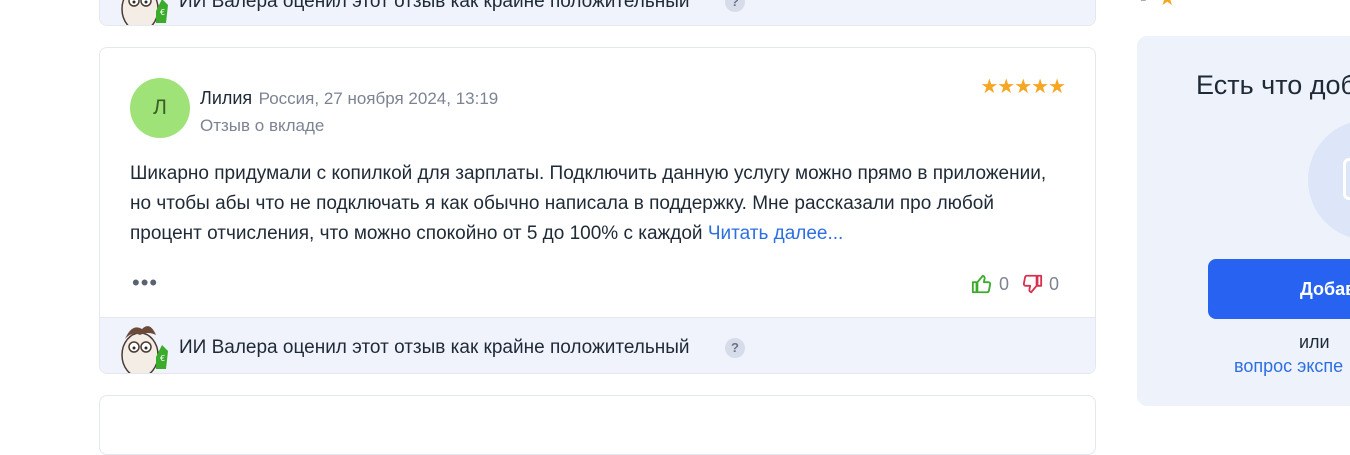  I want to click on thumbs-up-icon, so click(982, 284).